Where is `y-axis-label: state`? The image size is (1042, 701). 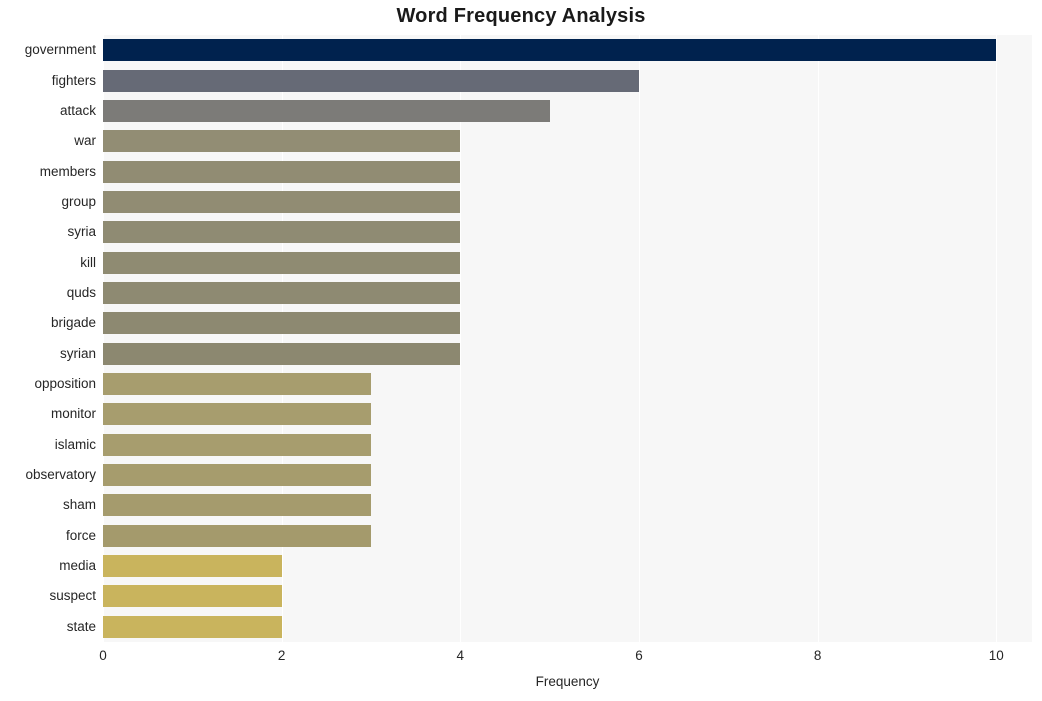 y-axis-label: state is located at coordinates (81, 626).